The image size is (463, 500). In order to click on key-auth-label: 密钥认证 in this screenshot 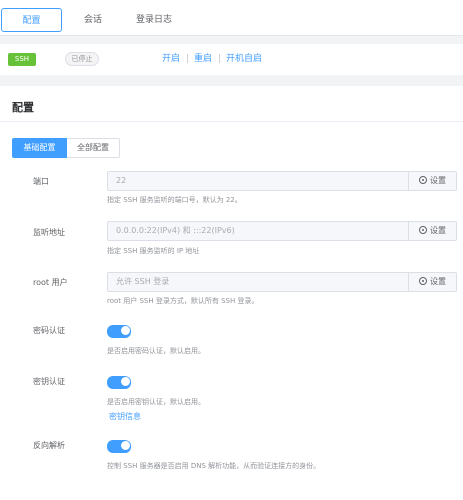, I will do `click(49, 381)`.